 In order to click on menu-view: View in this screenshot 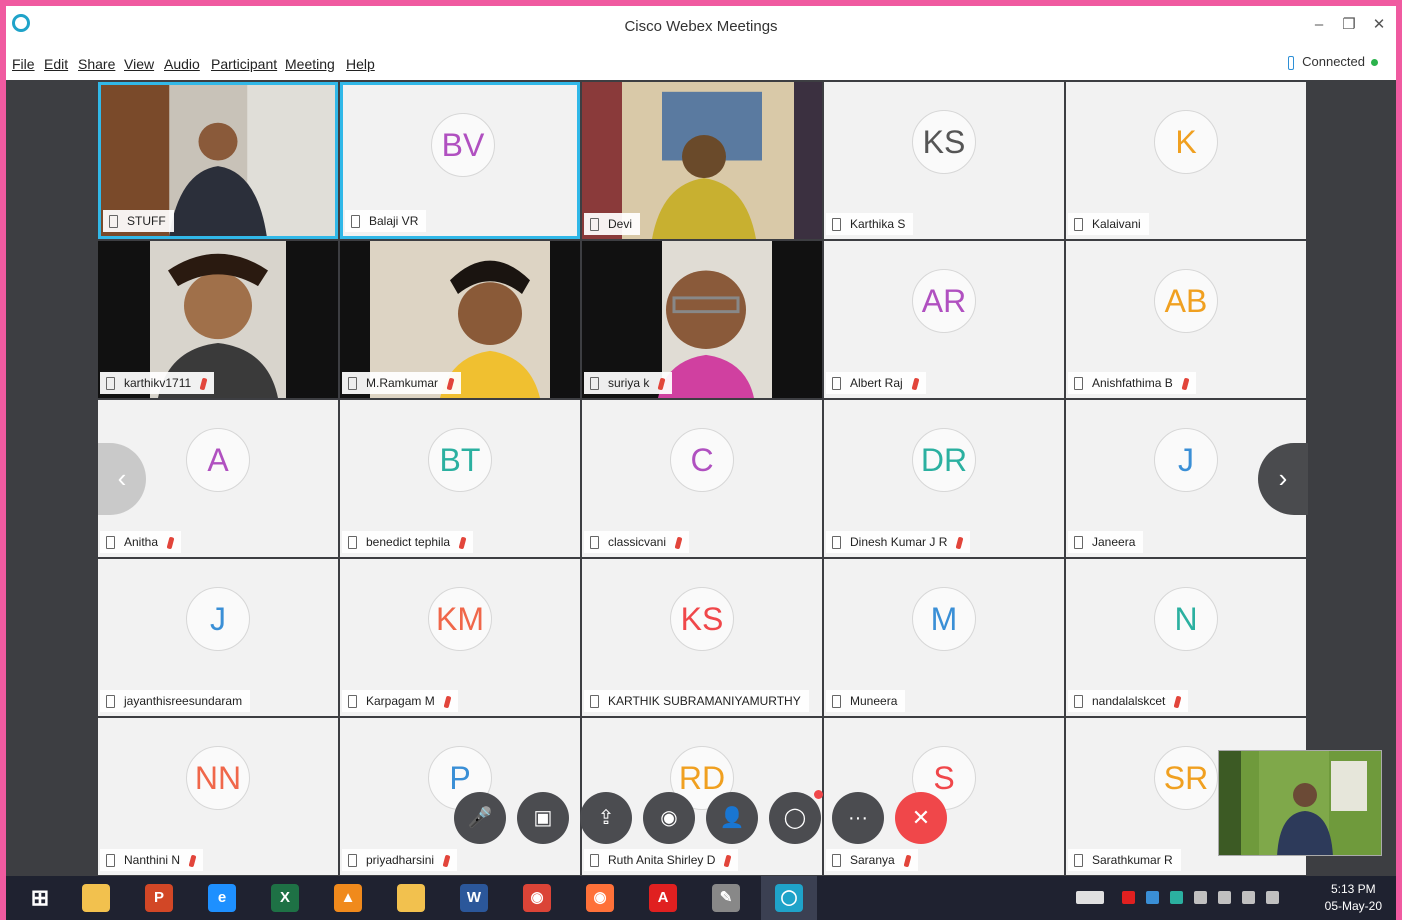, I will do `click(139, 64)`.